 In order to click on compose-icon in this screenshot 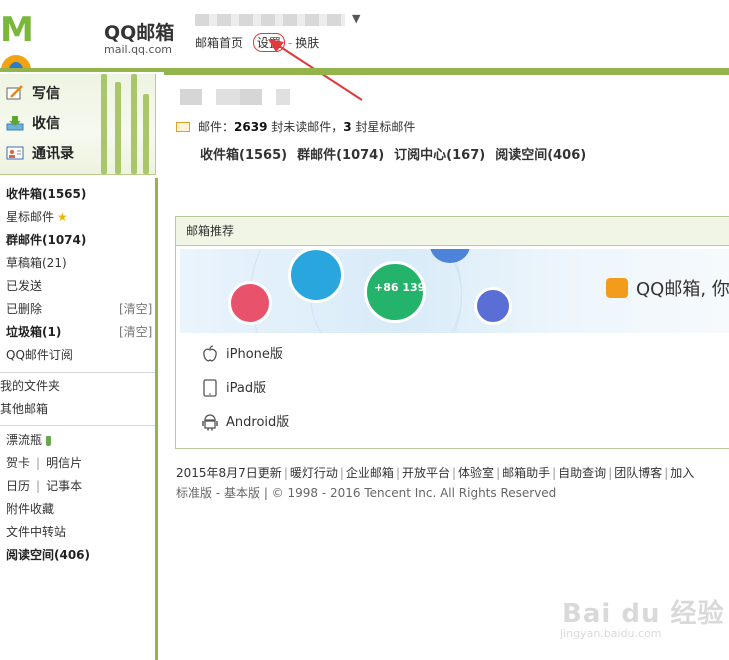, I will do `click(14, 92)`.